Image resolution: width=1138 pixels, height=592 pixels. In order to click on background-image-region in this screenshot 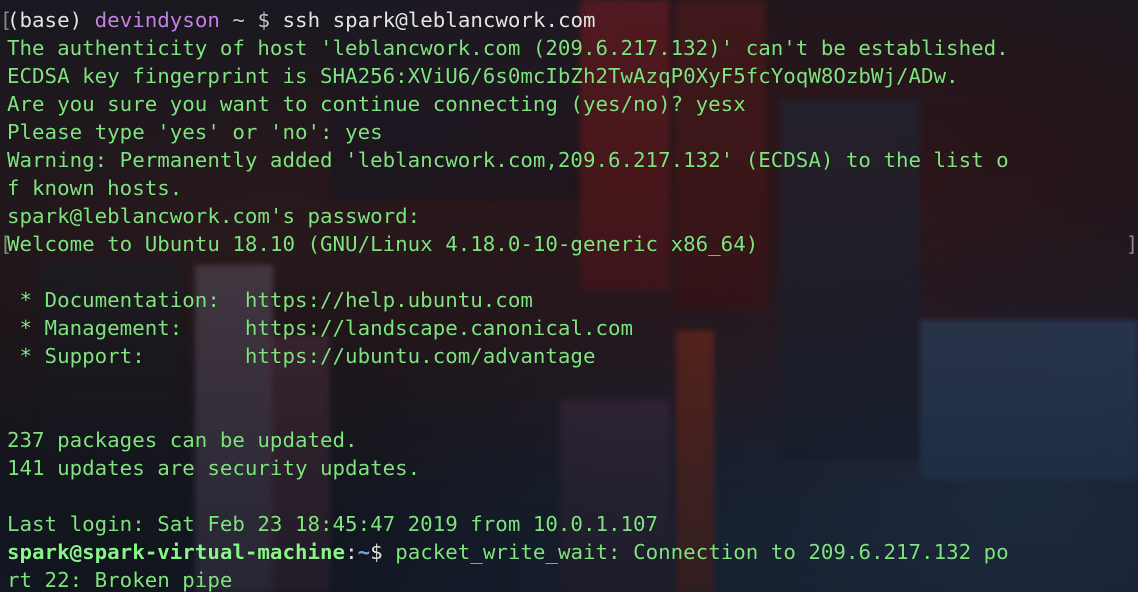, I will do `click(1029, 400)`.